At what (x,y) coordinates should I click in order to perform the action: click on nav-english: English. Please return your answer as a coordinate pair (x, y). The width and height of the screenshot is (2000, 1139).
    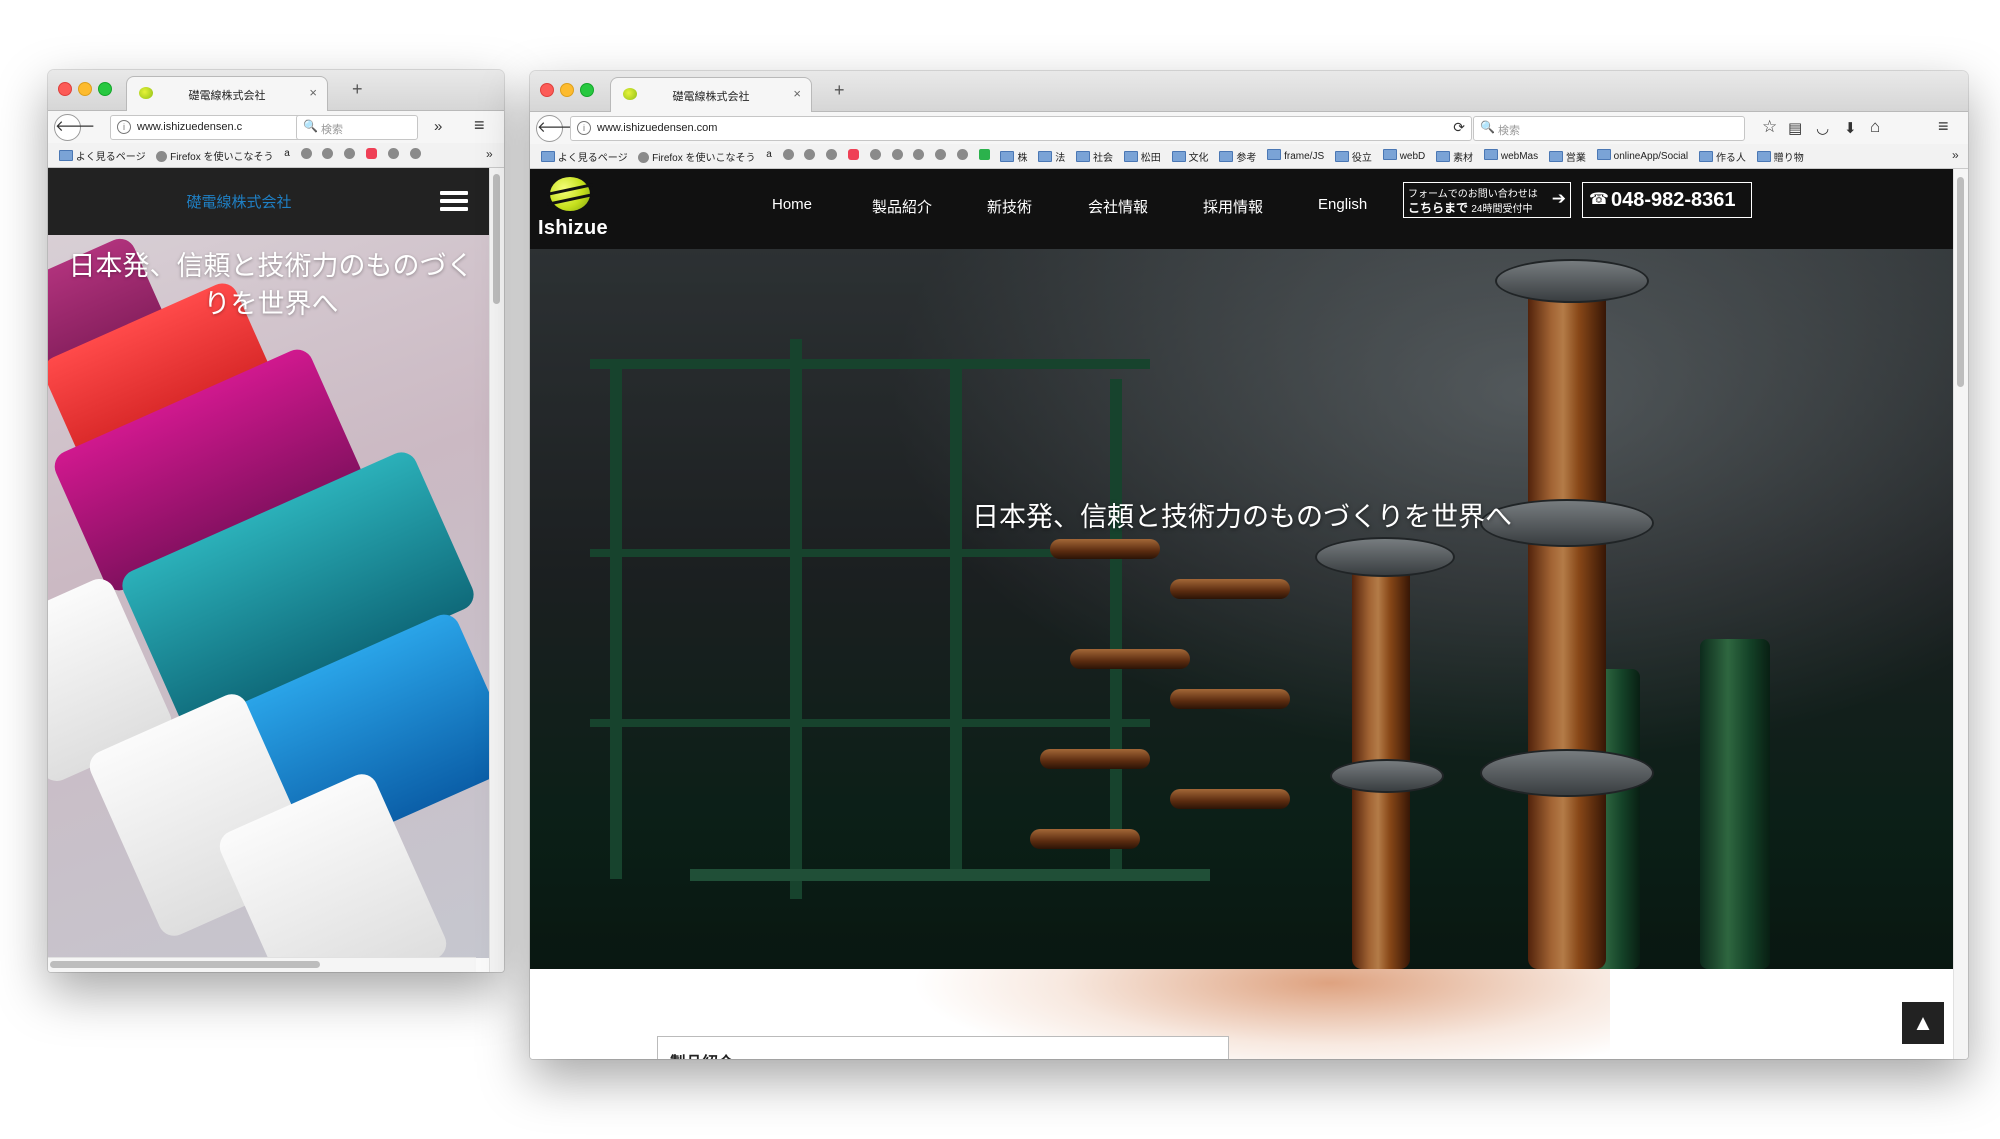
    Looking at the image, I should click on (1342, 204).